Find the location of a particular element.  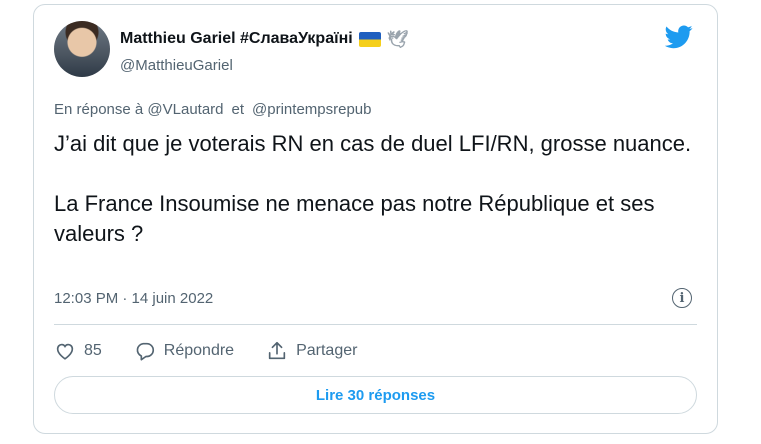

action-bar: 85 Répondre Partager is located at coordinates (221, 351).